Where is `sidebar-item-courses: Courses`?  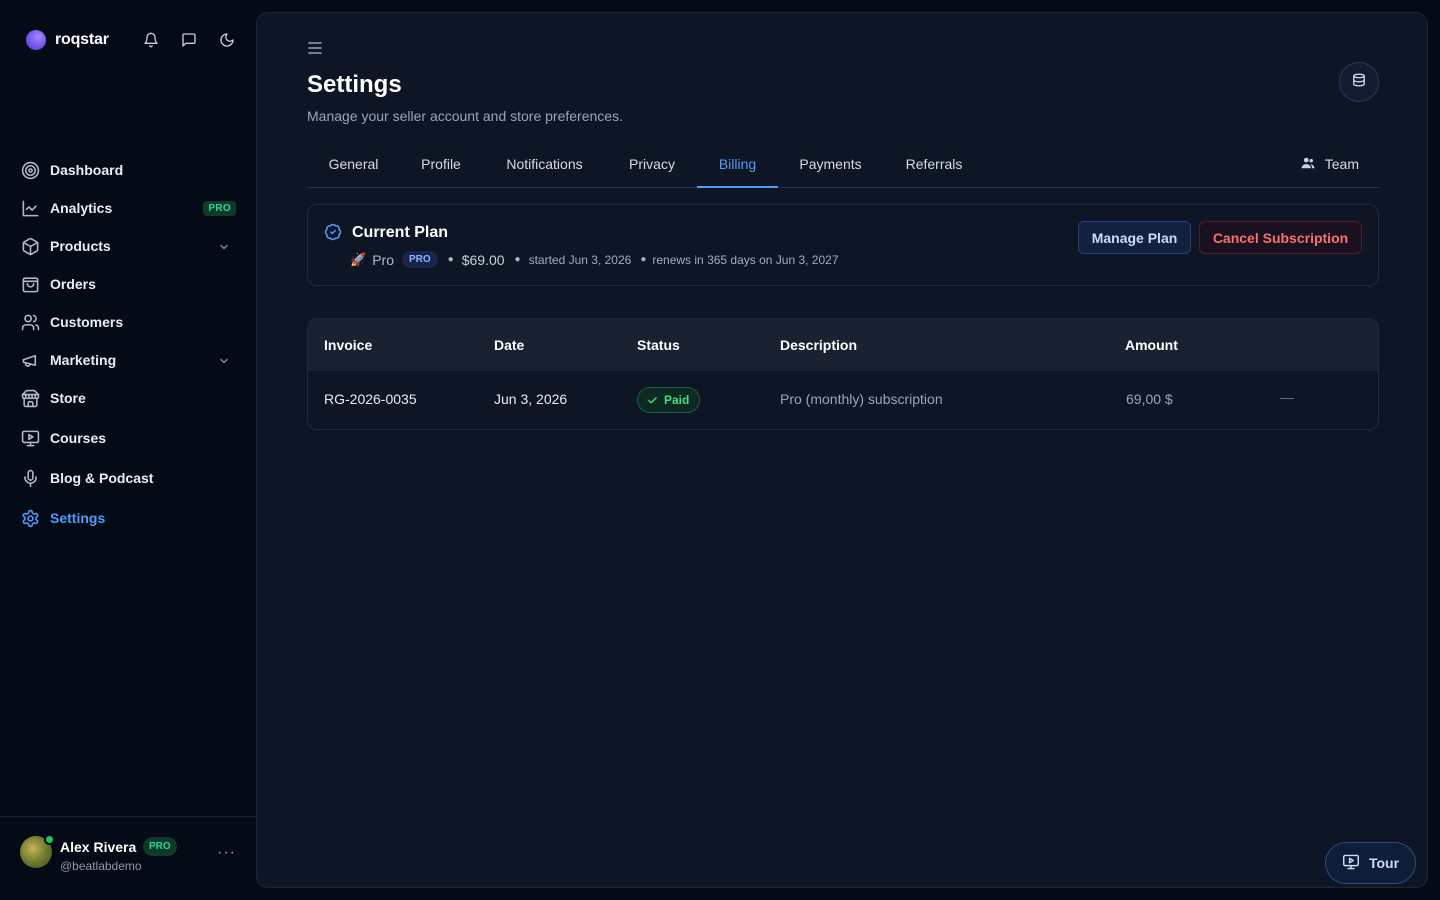 sidebar-item-courses: Courses is located at coordinates (129, 438).